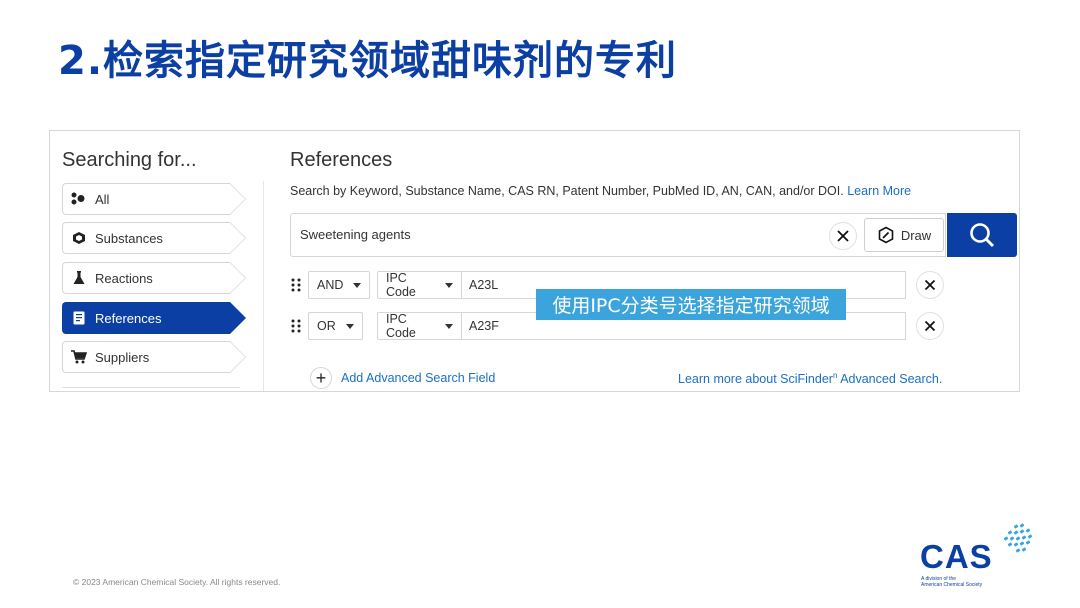  What do you see at coordinates (79, 238) in the screenshot?
I see `substance-icon` at bounding box center [79, 238].